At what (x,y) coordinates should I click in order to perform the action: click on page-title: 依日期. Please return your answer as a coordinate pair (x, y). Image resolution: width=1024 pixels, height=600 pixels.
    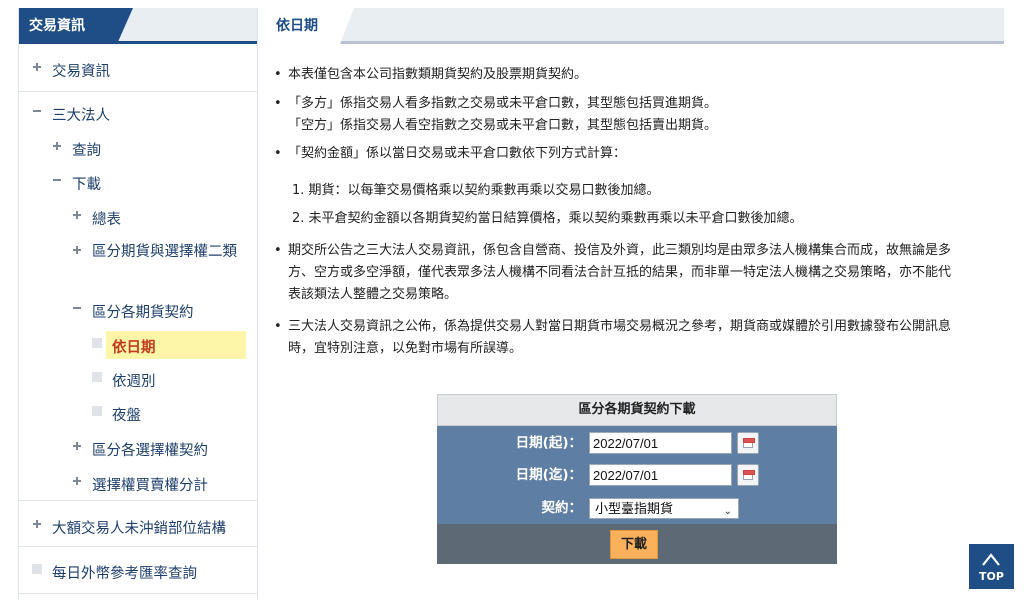
    Looking at the image, I should click on (304, 26).